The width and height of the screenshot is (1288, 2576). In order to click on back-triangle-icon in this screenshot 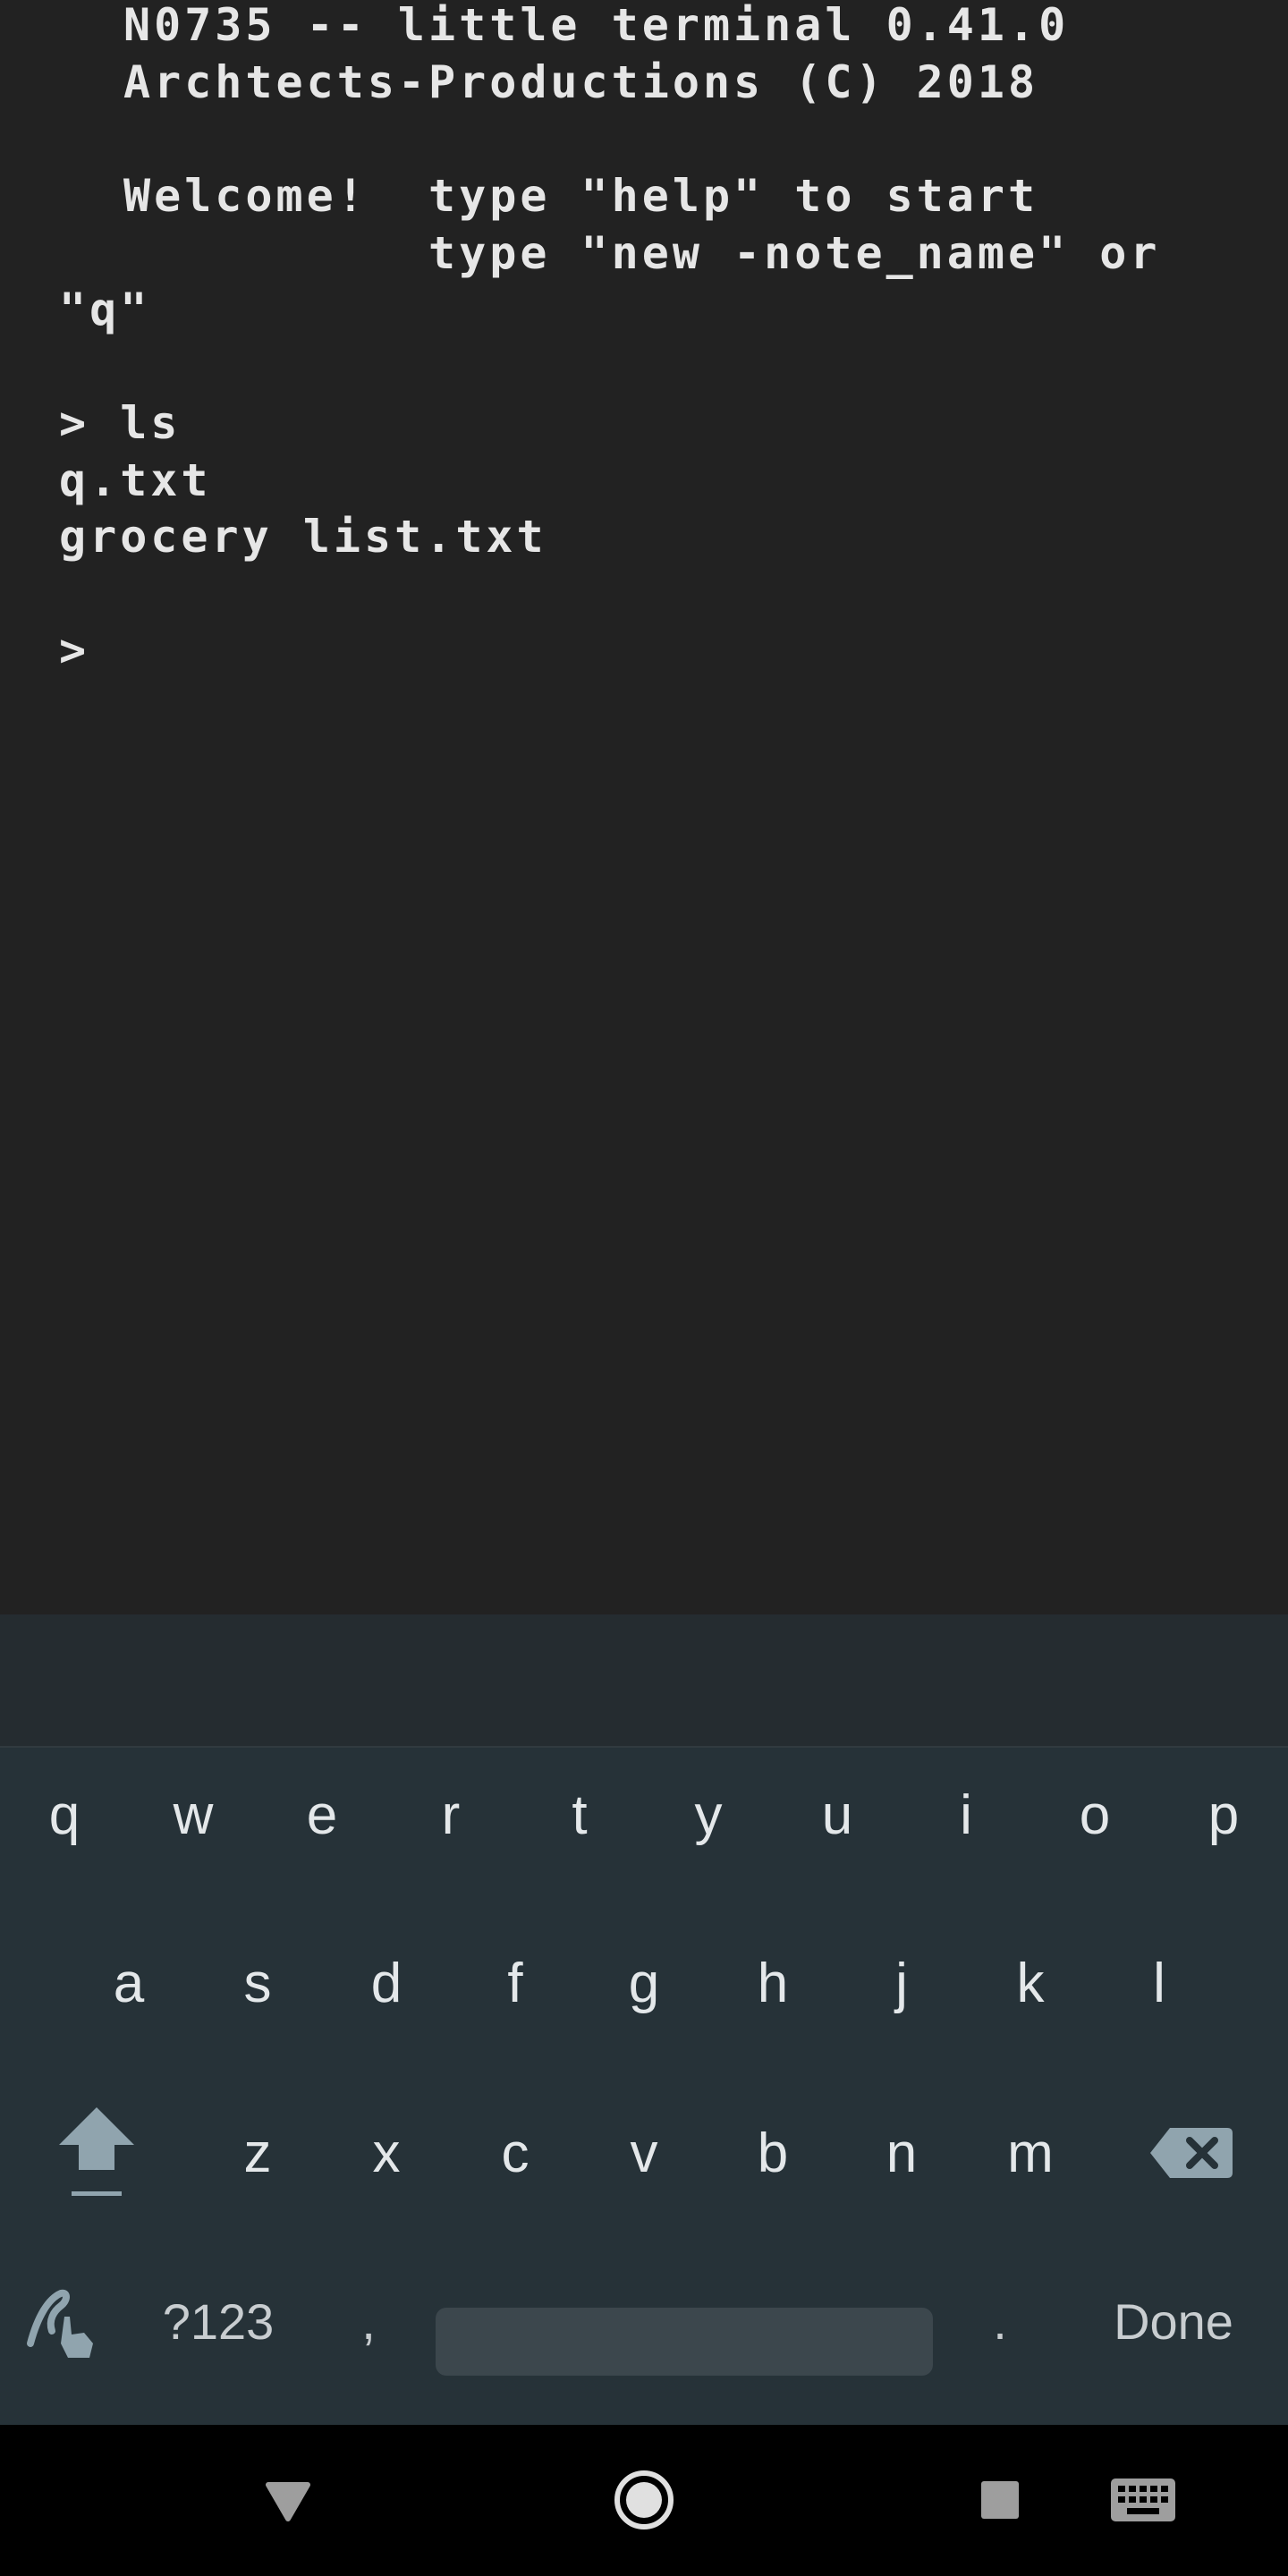, I will do `click(288, 2501)`.